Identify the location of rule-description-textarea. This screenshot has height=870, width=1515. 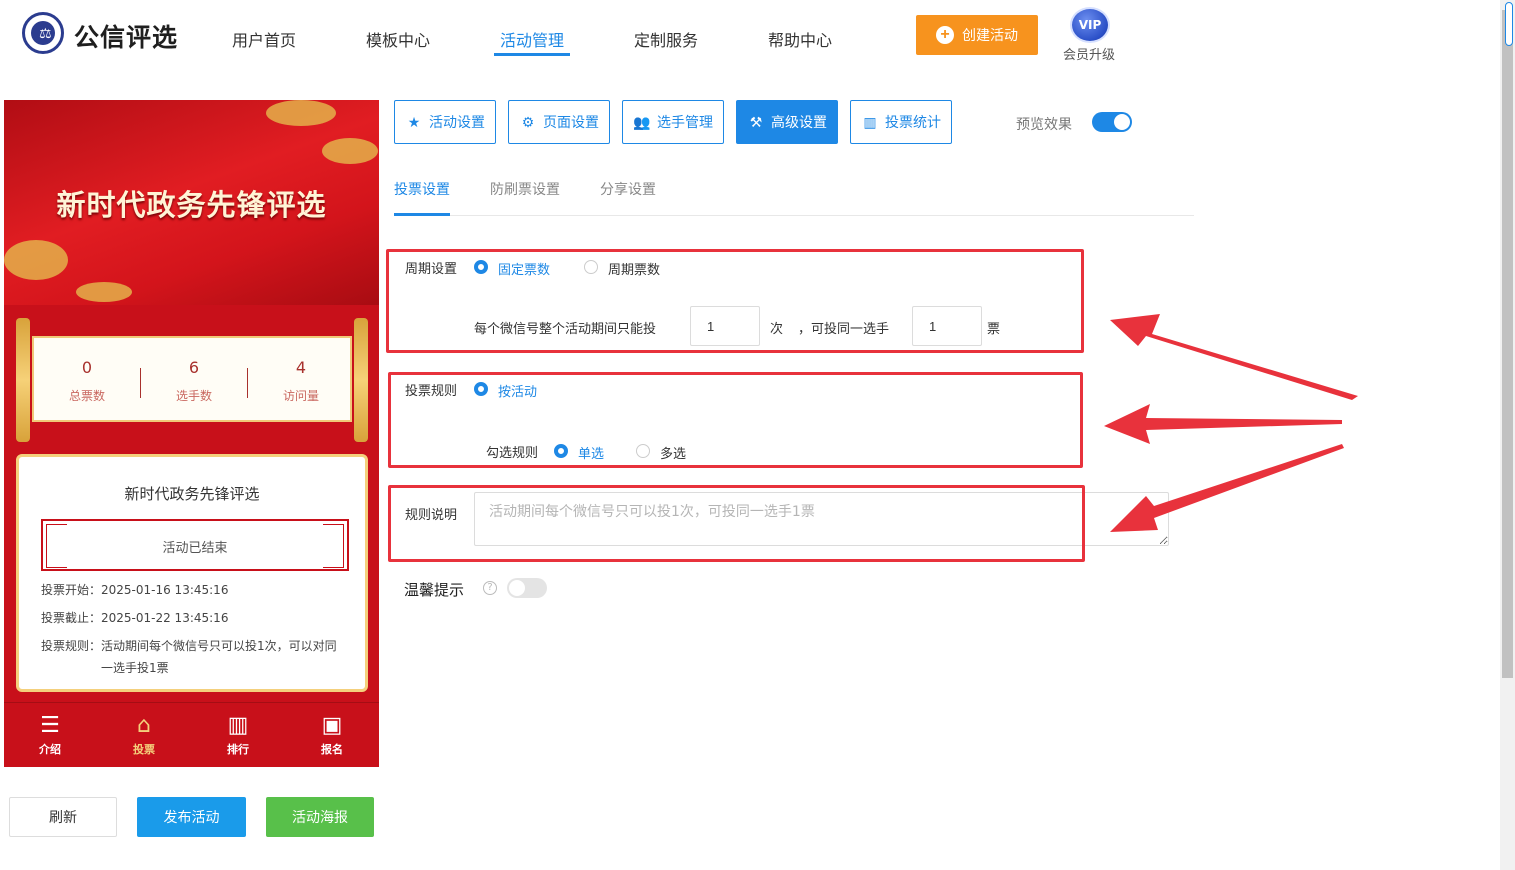
(821, 519).